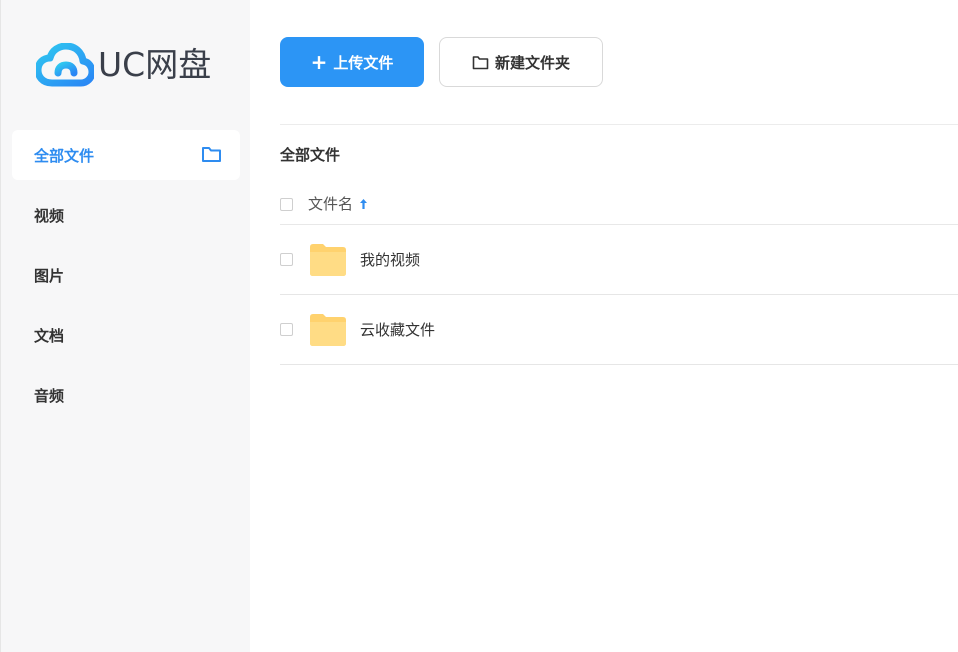  Describe the element at coordinates (49, 275) in the screenshot. I see `sidebar-item-label: 图片` at that location.